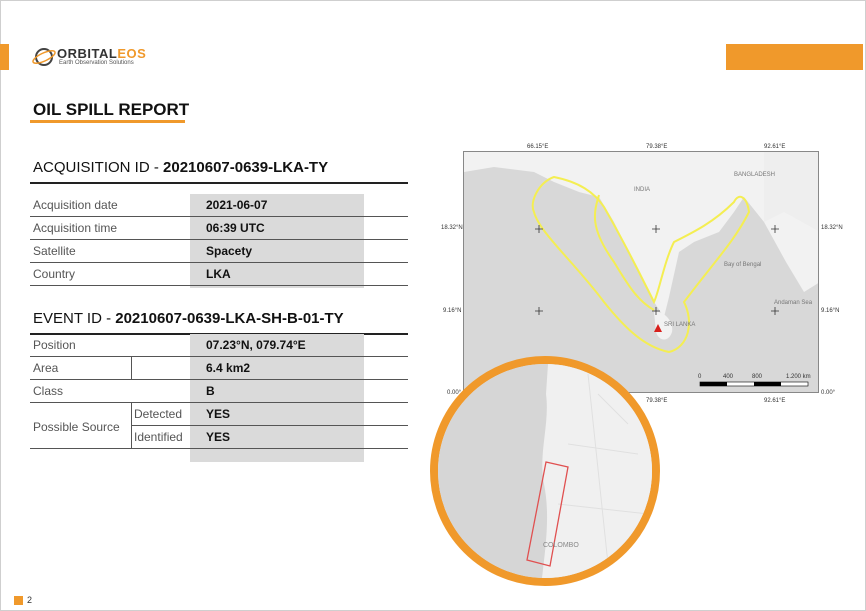  Describe the element at coordinates (158, 414) in the screenshot. I see `detected-label: Detected` at that location.